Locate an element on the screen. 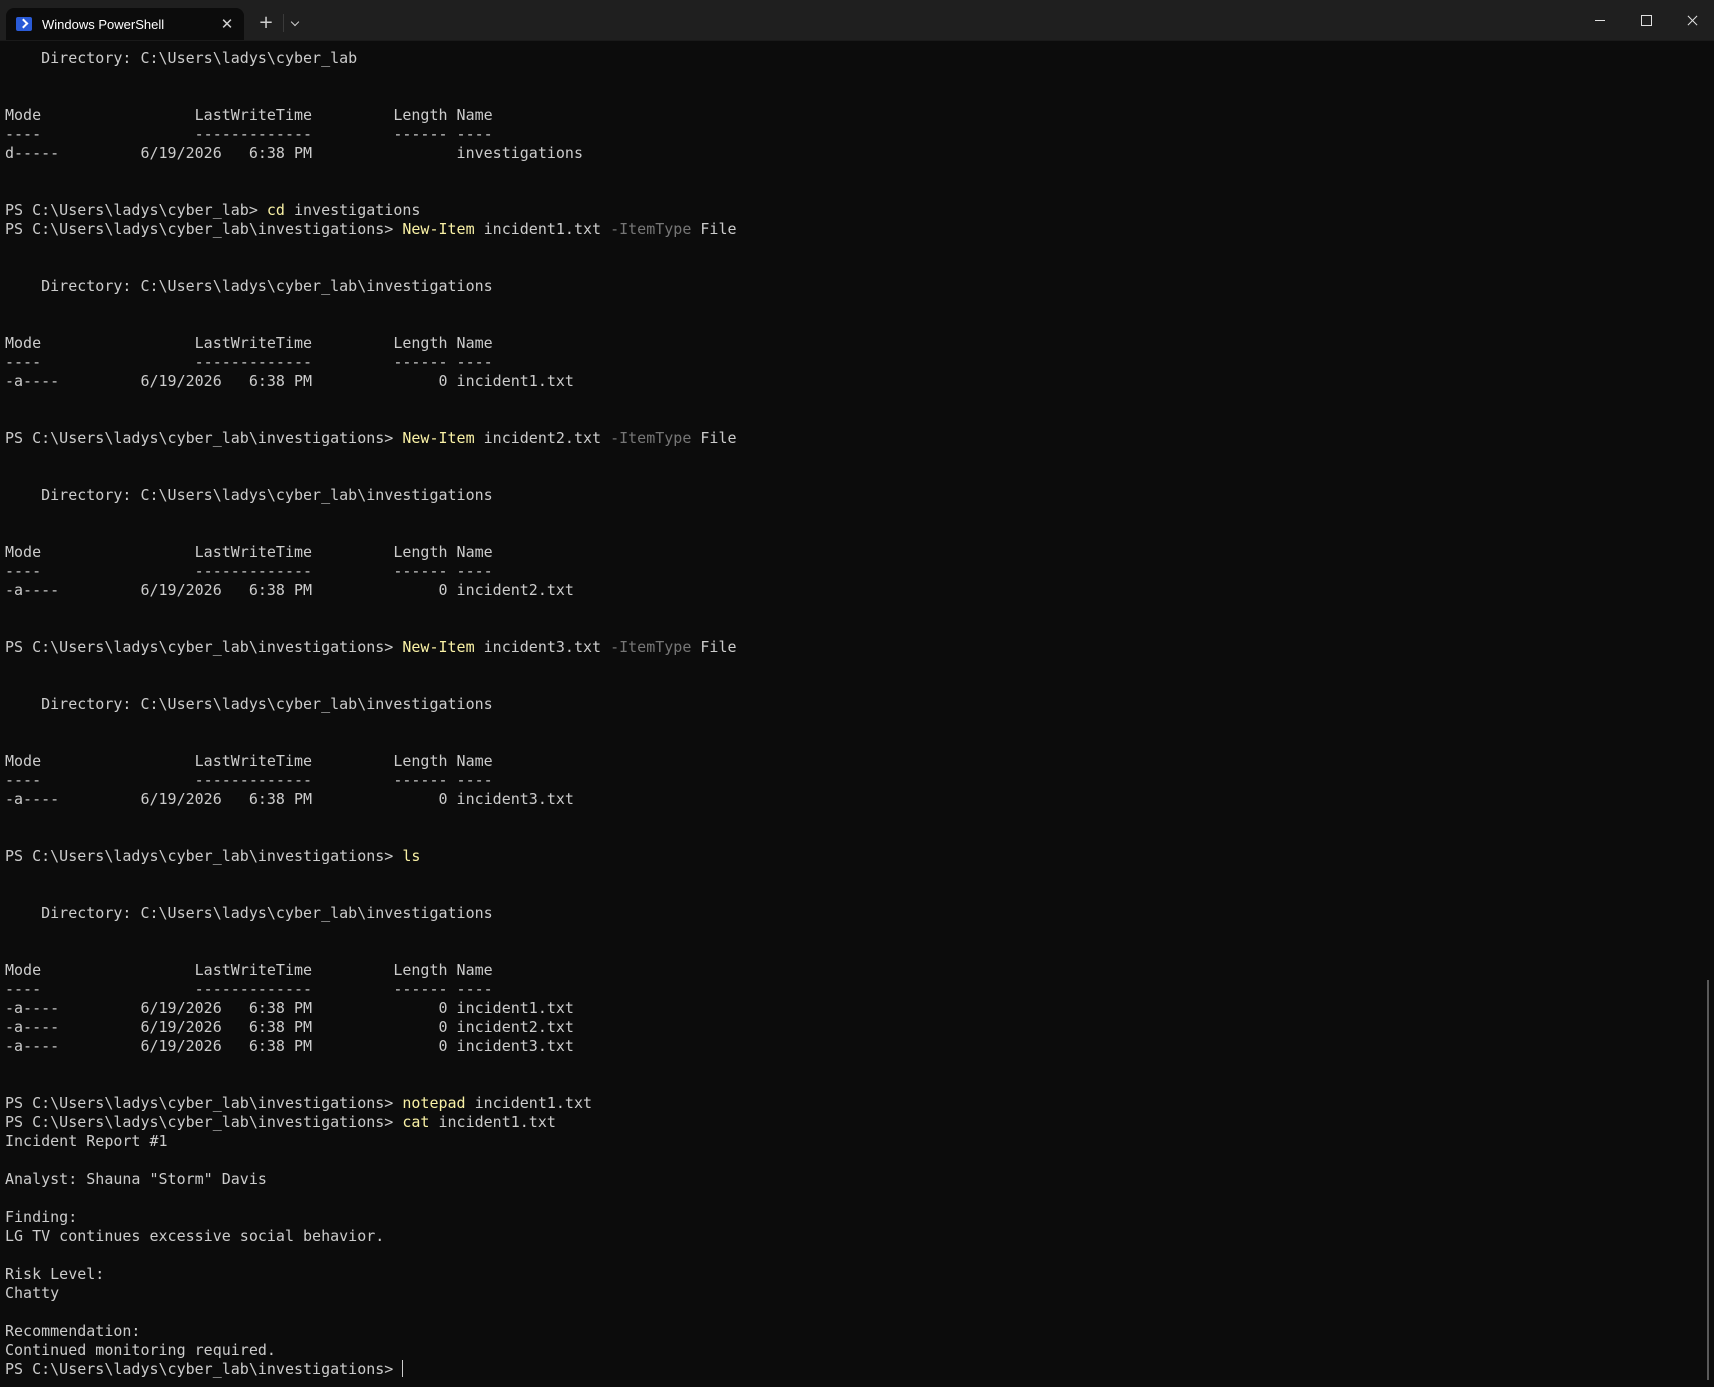 The image size is (1714, 1387). terminal-line: d----- 6/19/2026 6:38 PM investigations is located at coordinates (850, 153).